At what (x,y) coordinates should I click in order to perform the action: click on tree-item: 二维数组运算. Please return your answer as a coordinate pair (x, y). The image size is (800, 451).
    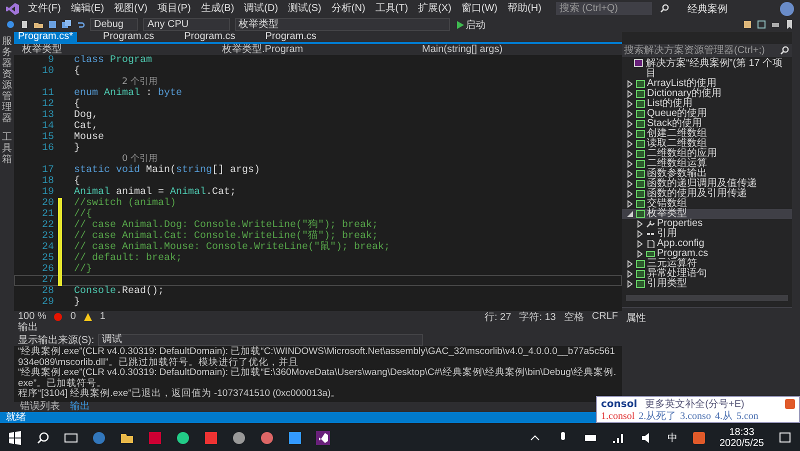
    Looking at the image, I should click on (707, 164).